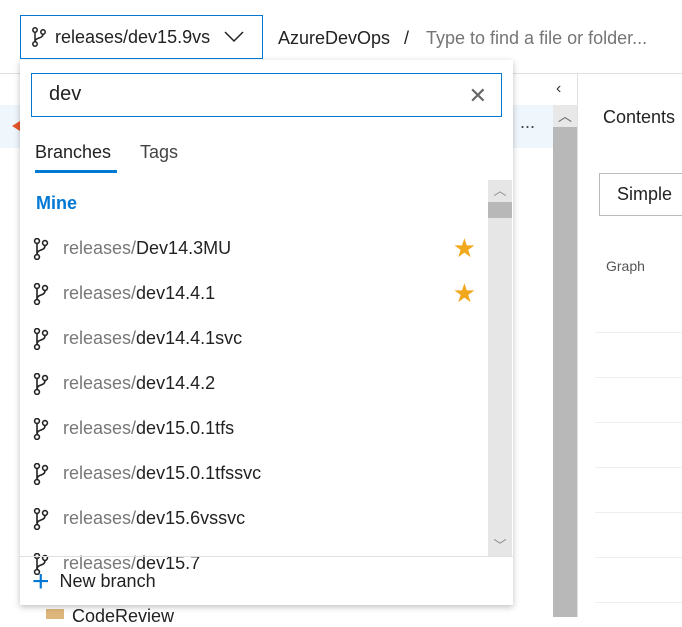 The height and width of the screenshot is (627, 682). Describe the element at coordinates (500, 210) in the screenshot. I see `scrollbar-thumb` at that location.